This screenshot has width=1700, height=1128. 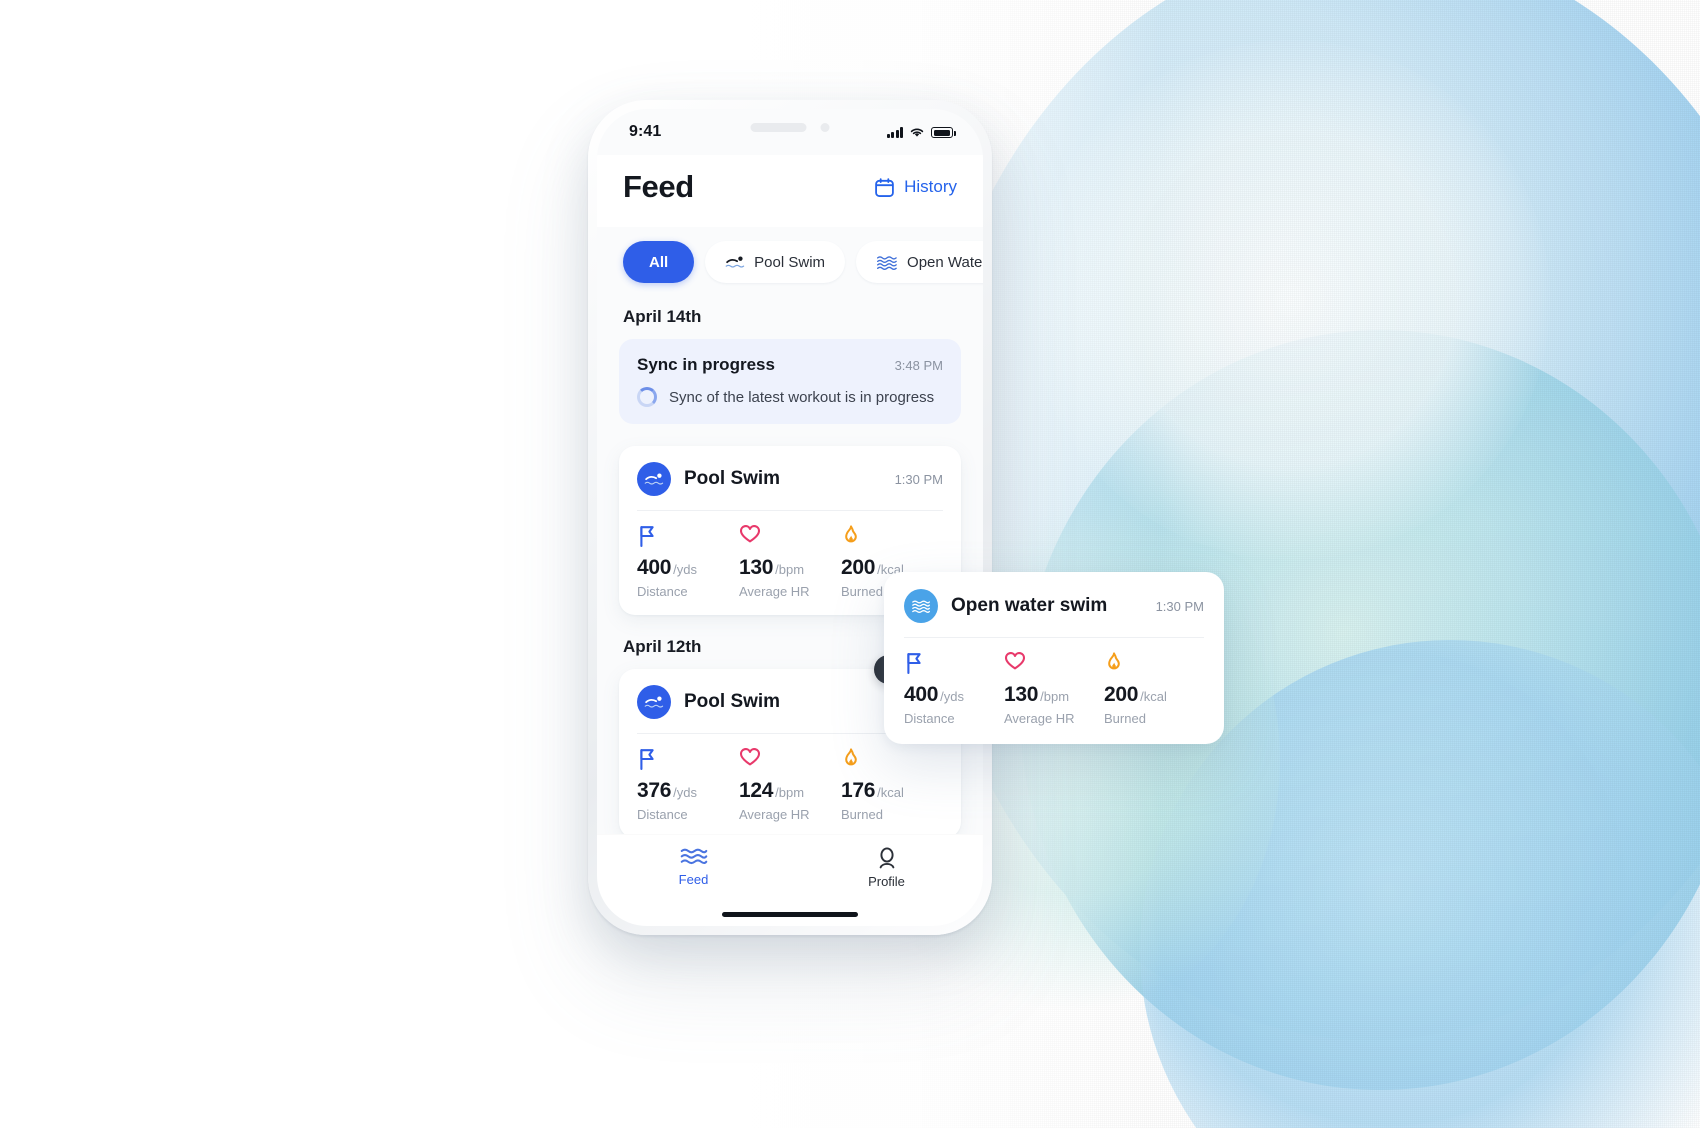 I want to click on calendar-icon, so click(x=884, y=187).